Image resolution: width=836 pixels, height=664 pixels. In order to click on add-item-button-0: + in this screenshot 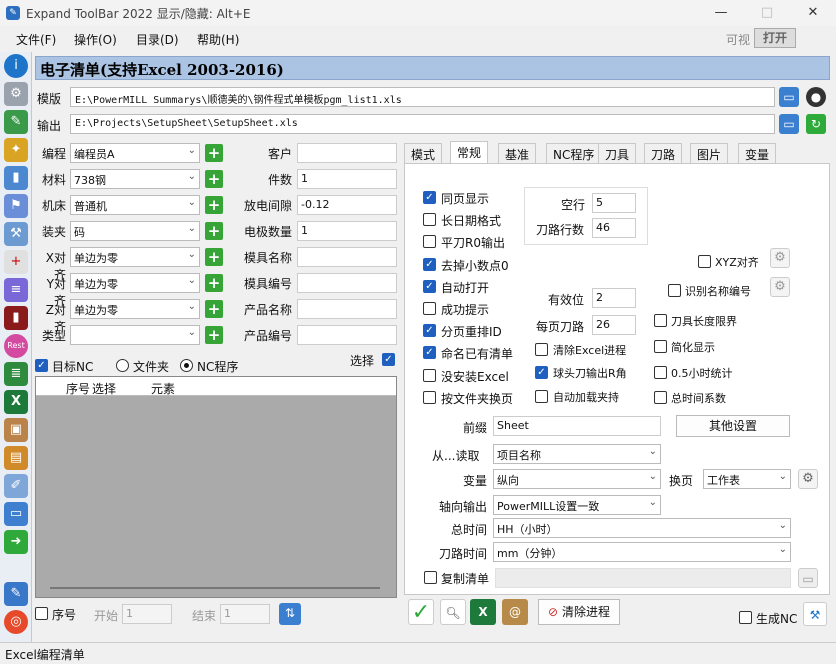, I will do `click(214, 153)`.